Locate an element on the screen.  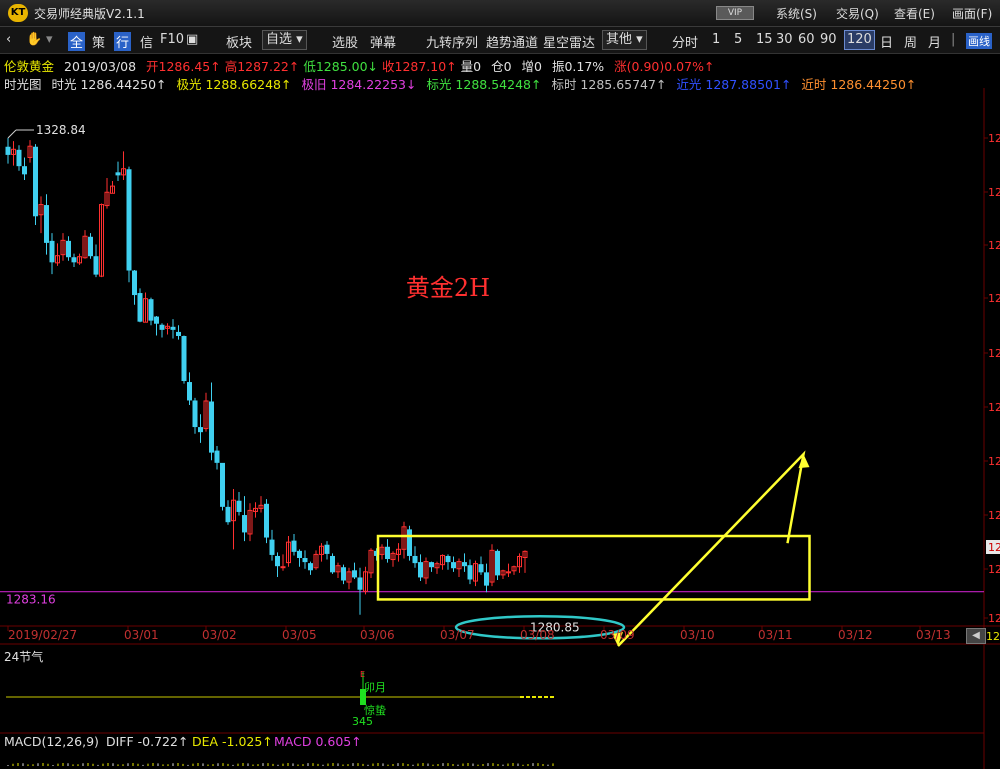
solar-term-number: 345 is located at coordinates (362, 721).